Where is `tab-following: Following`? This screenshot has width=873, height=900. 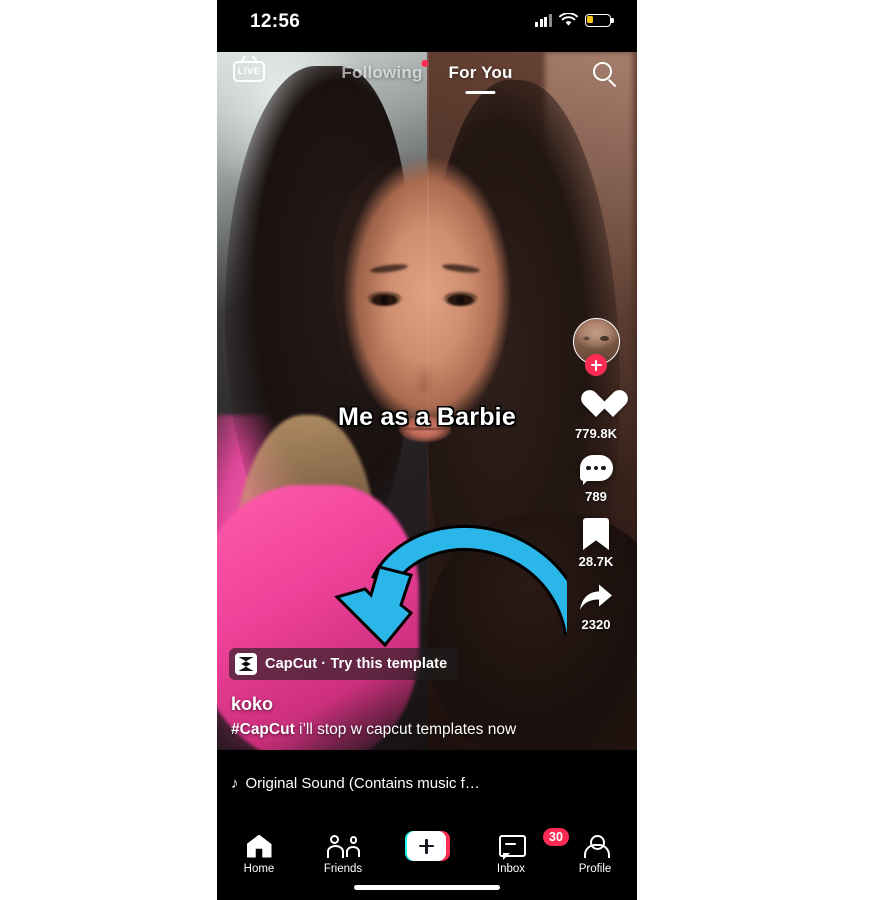
tab-following: Following is located at coordinates (385, 72).